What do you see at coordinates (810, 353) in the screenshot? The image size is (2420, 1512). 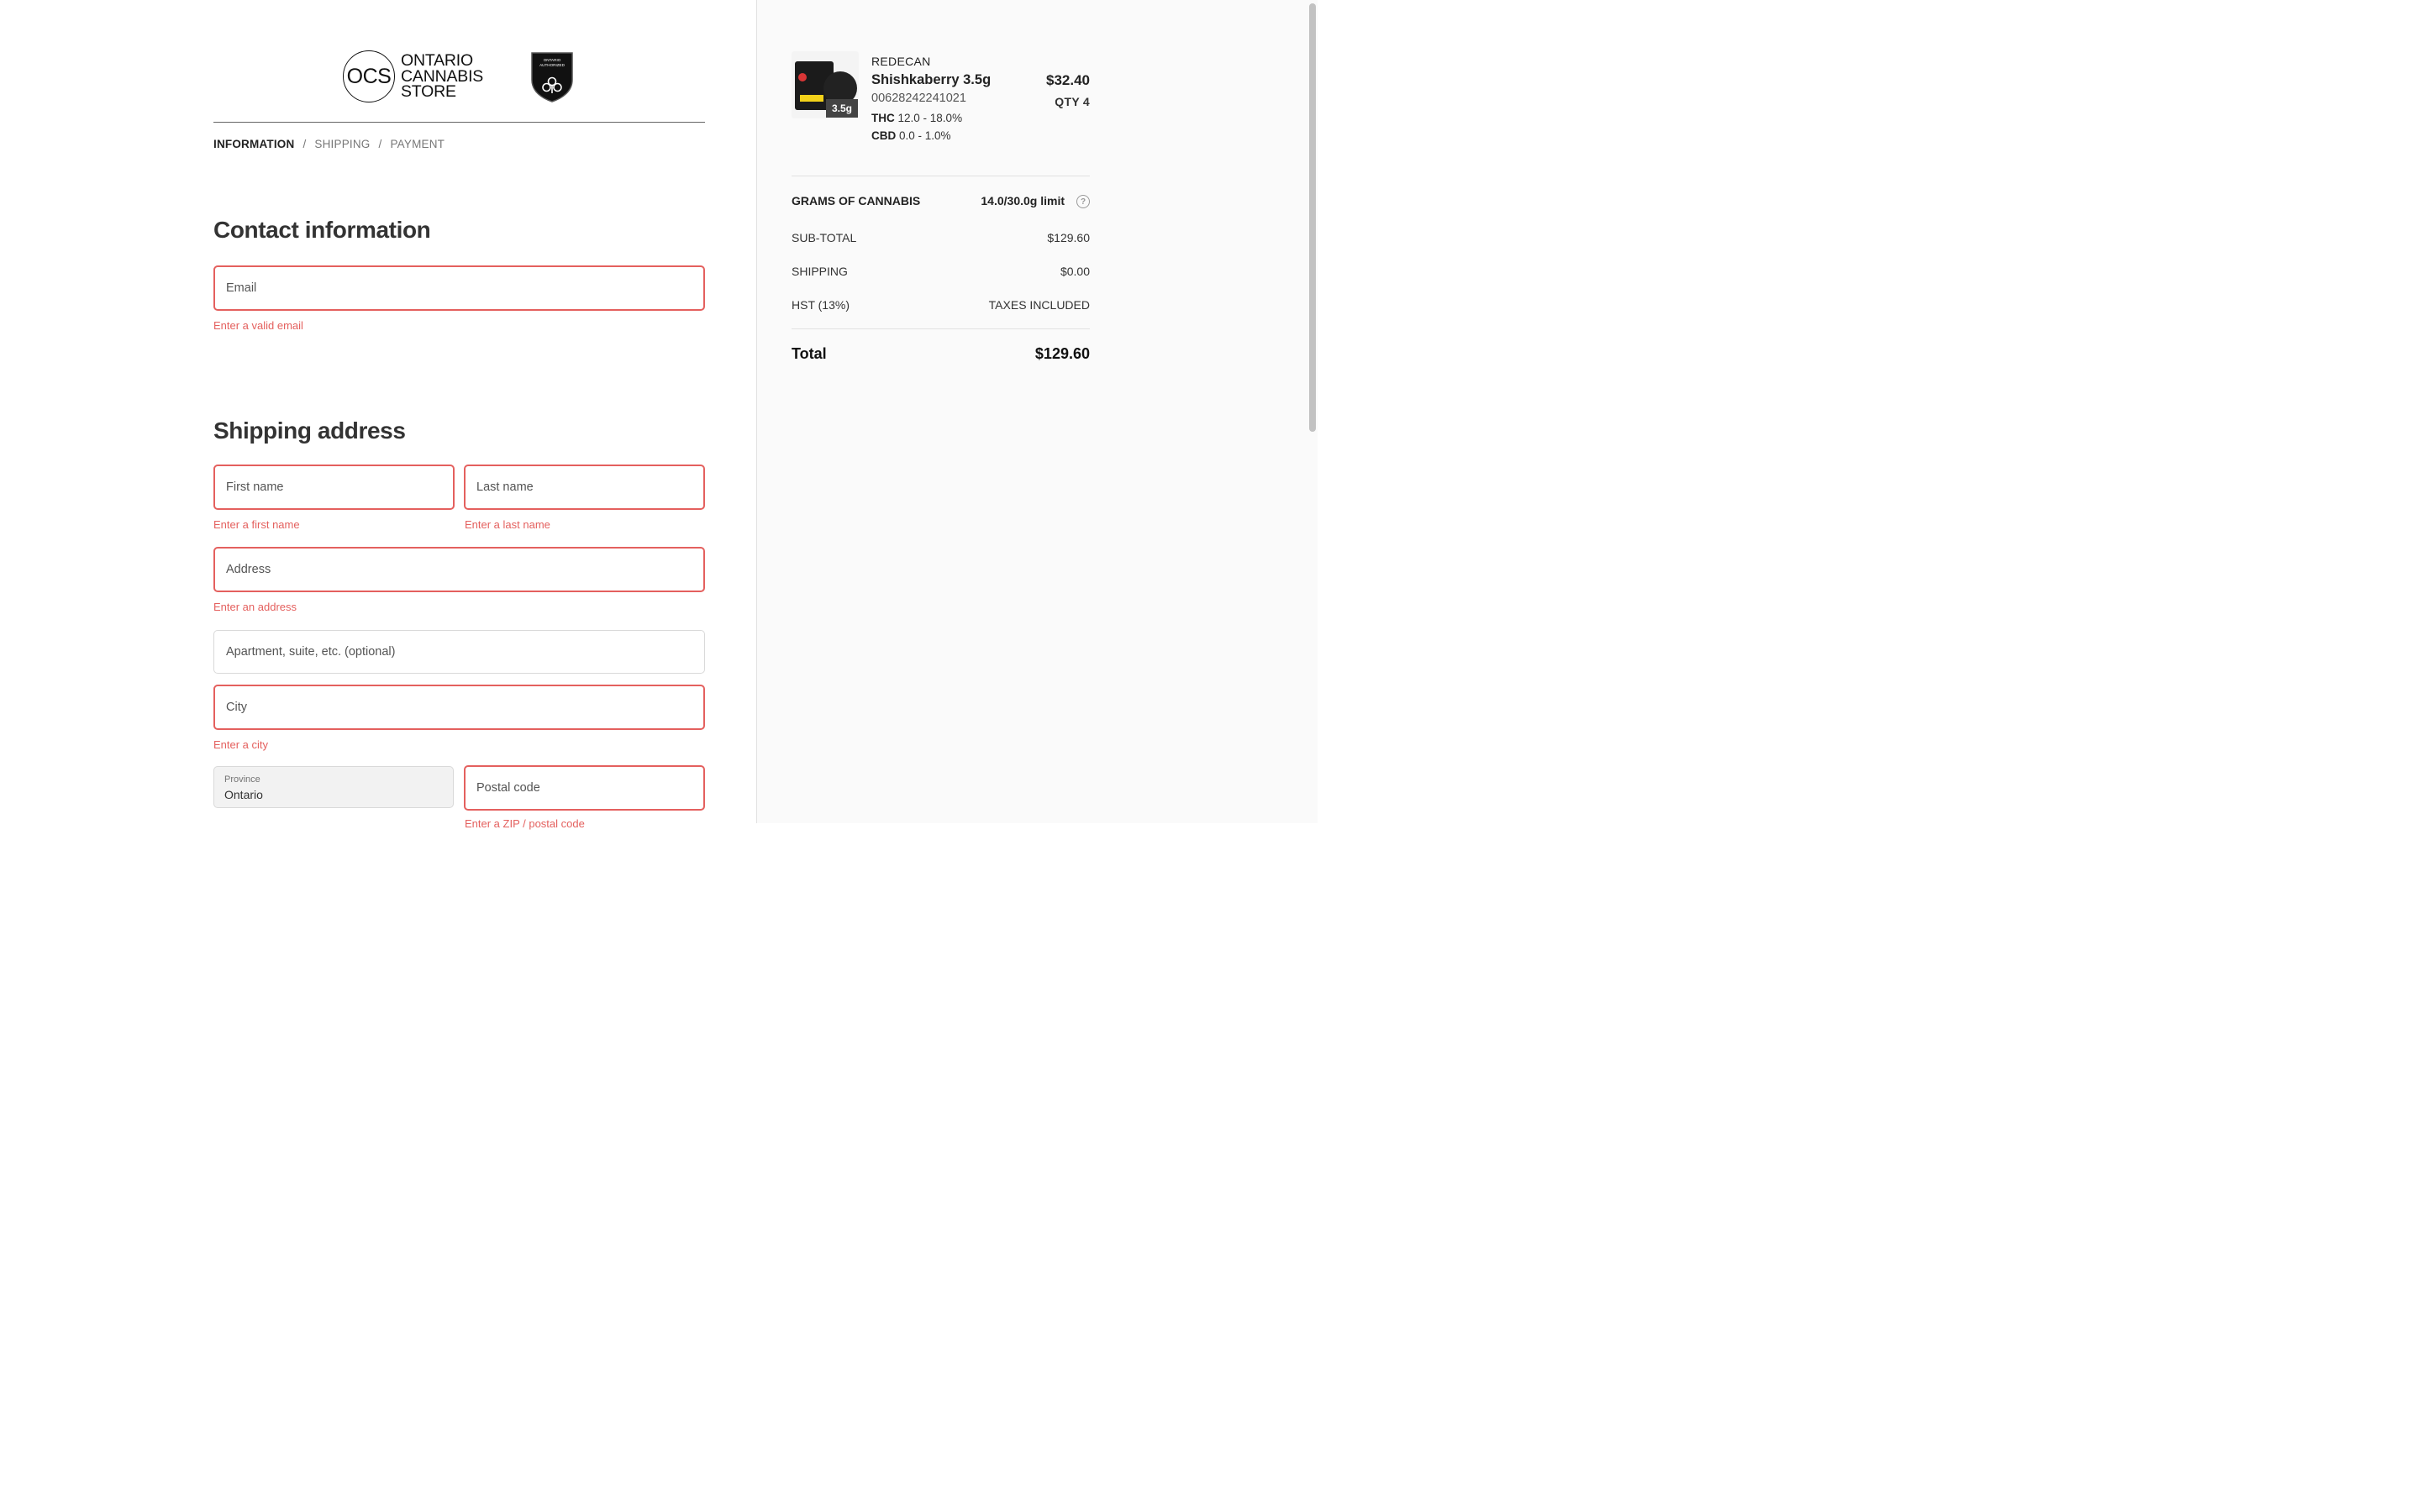 I see `total-label: Total` at bounding box center [810, 353].